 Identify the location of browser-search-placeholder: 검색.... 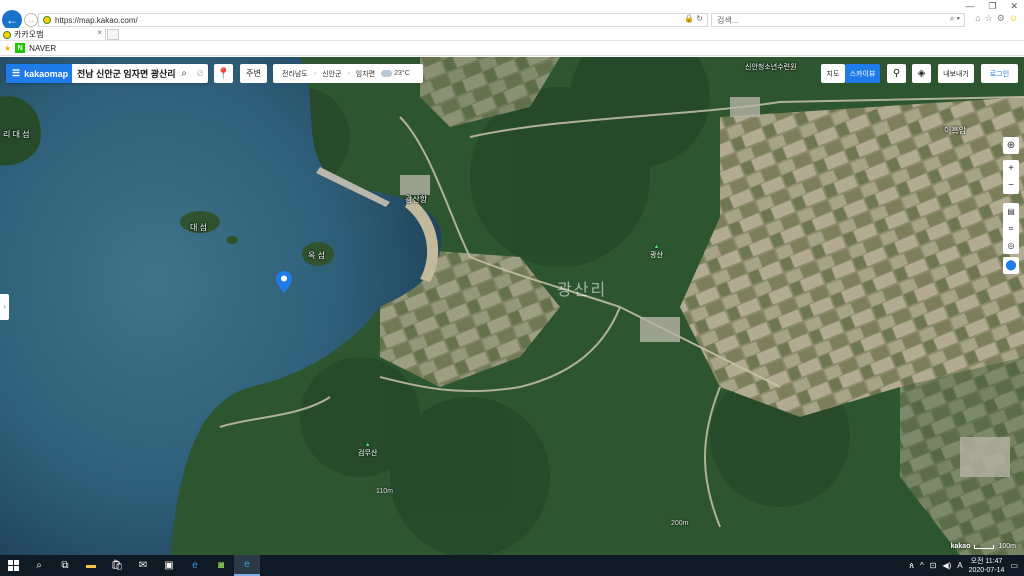
(728, 20).